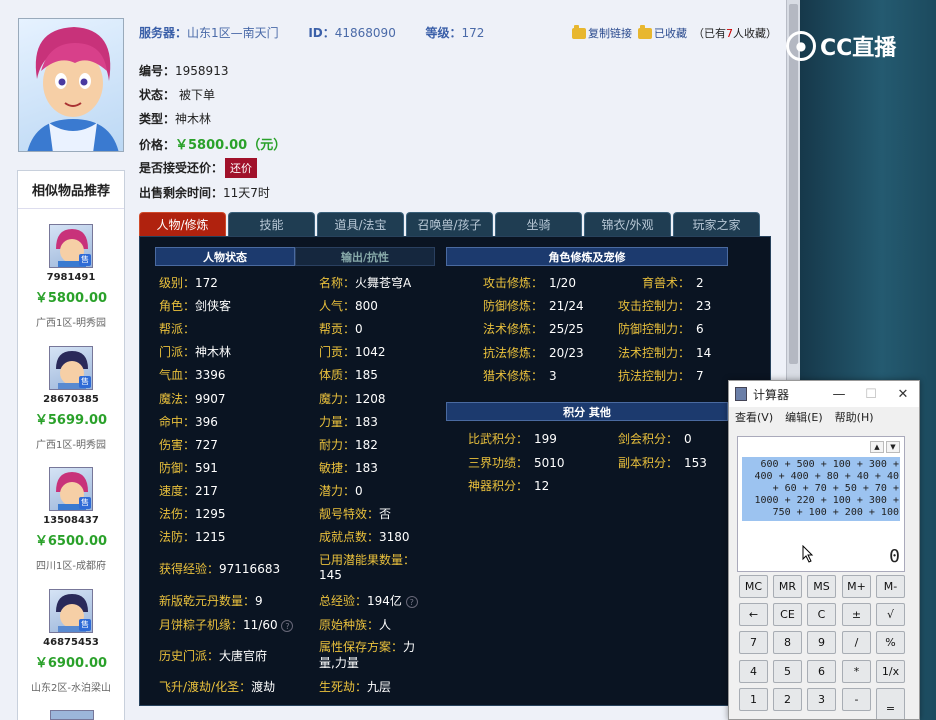 The width and height of the screenshot is (936, 720). I want to click on calc-key: CE, so click(787, 614).